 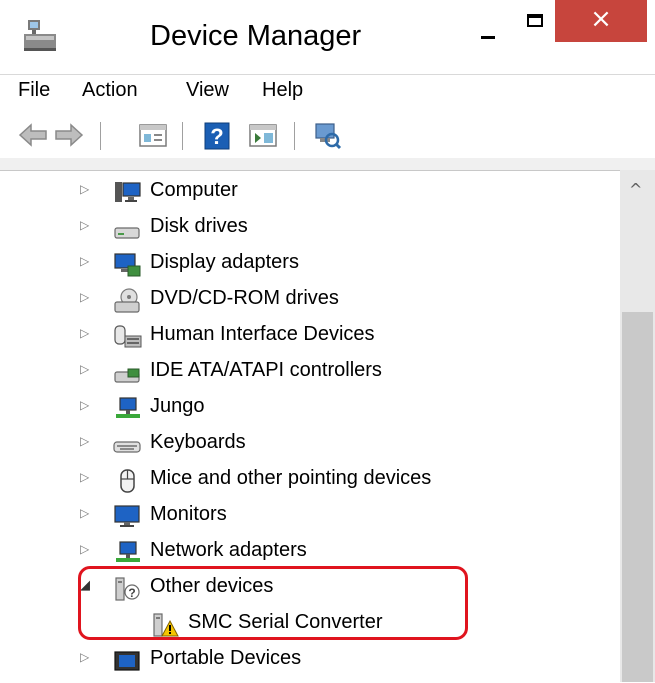 What do you see at coordinates (127, 233) in the screenshot?
I see `disk-drive-icon` at bounding box center [127, 233].